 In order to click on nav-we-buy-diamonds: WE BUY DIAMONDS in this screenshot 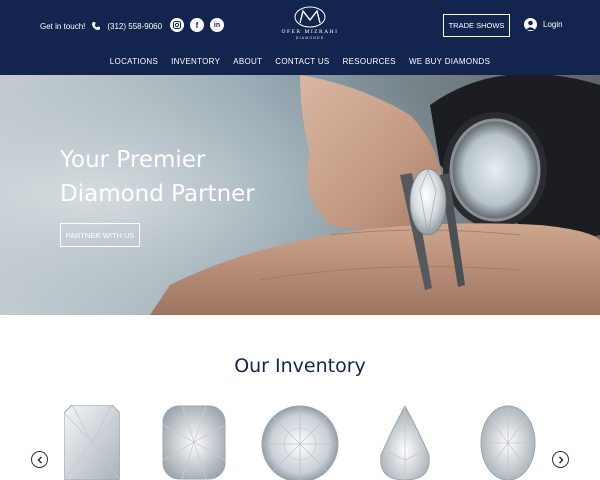, I will do `click(449, 61)`.